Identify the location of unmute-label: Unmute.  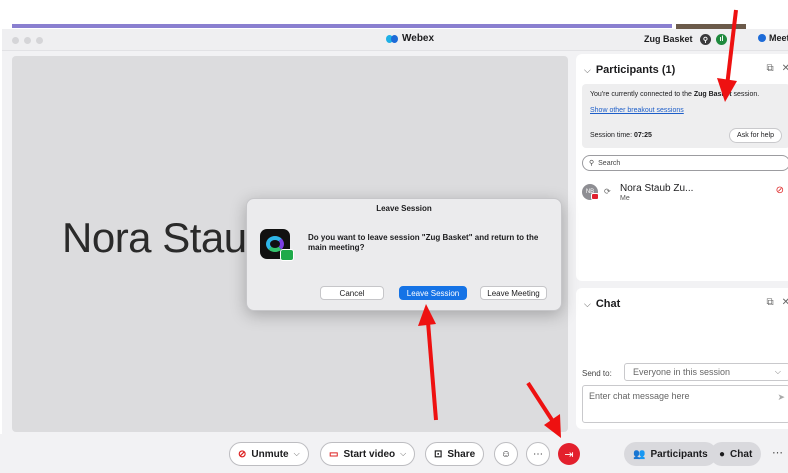
(270, 454).